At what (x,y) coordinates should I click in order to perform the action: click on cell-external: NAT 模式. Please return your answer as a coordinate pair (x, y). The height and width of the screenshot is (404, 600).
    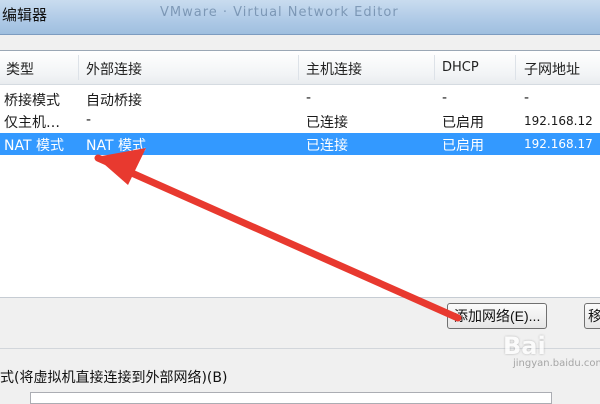
    Looking at the image, I should click on (116, 146).